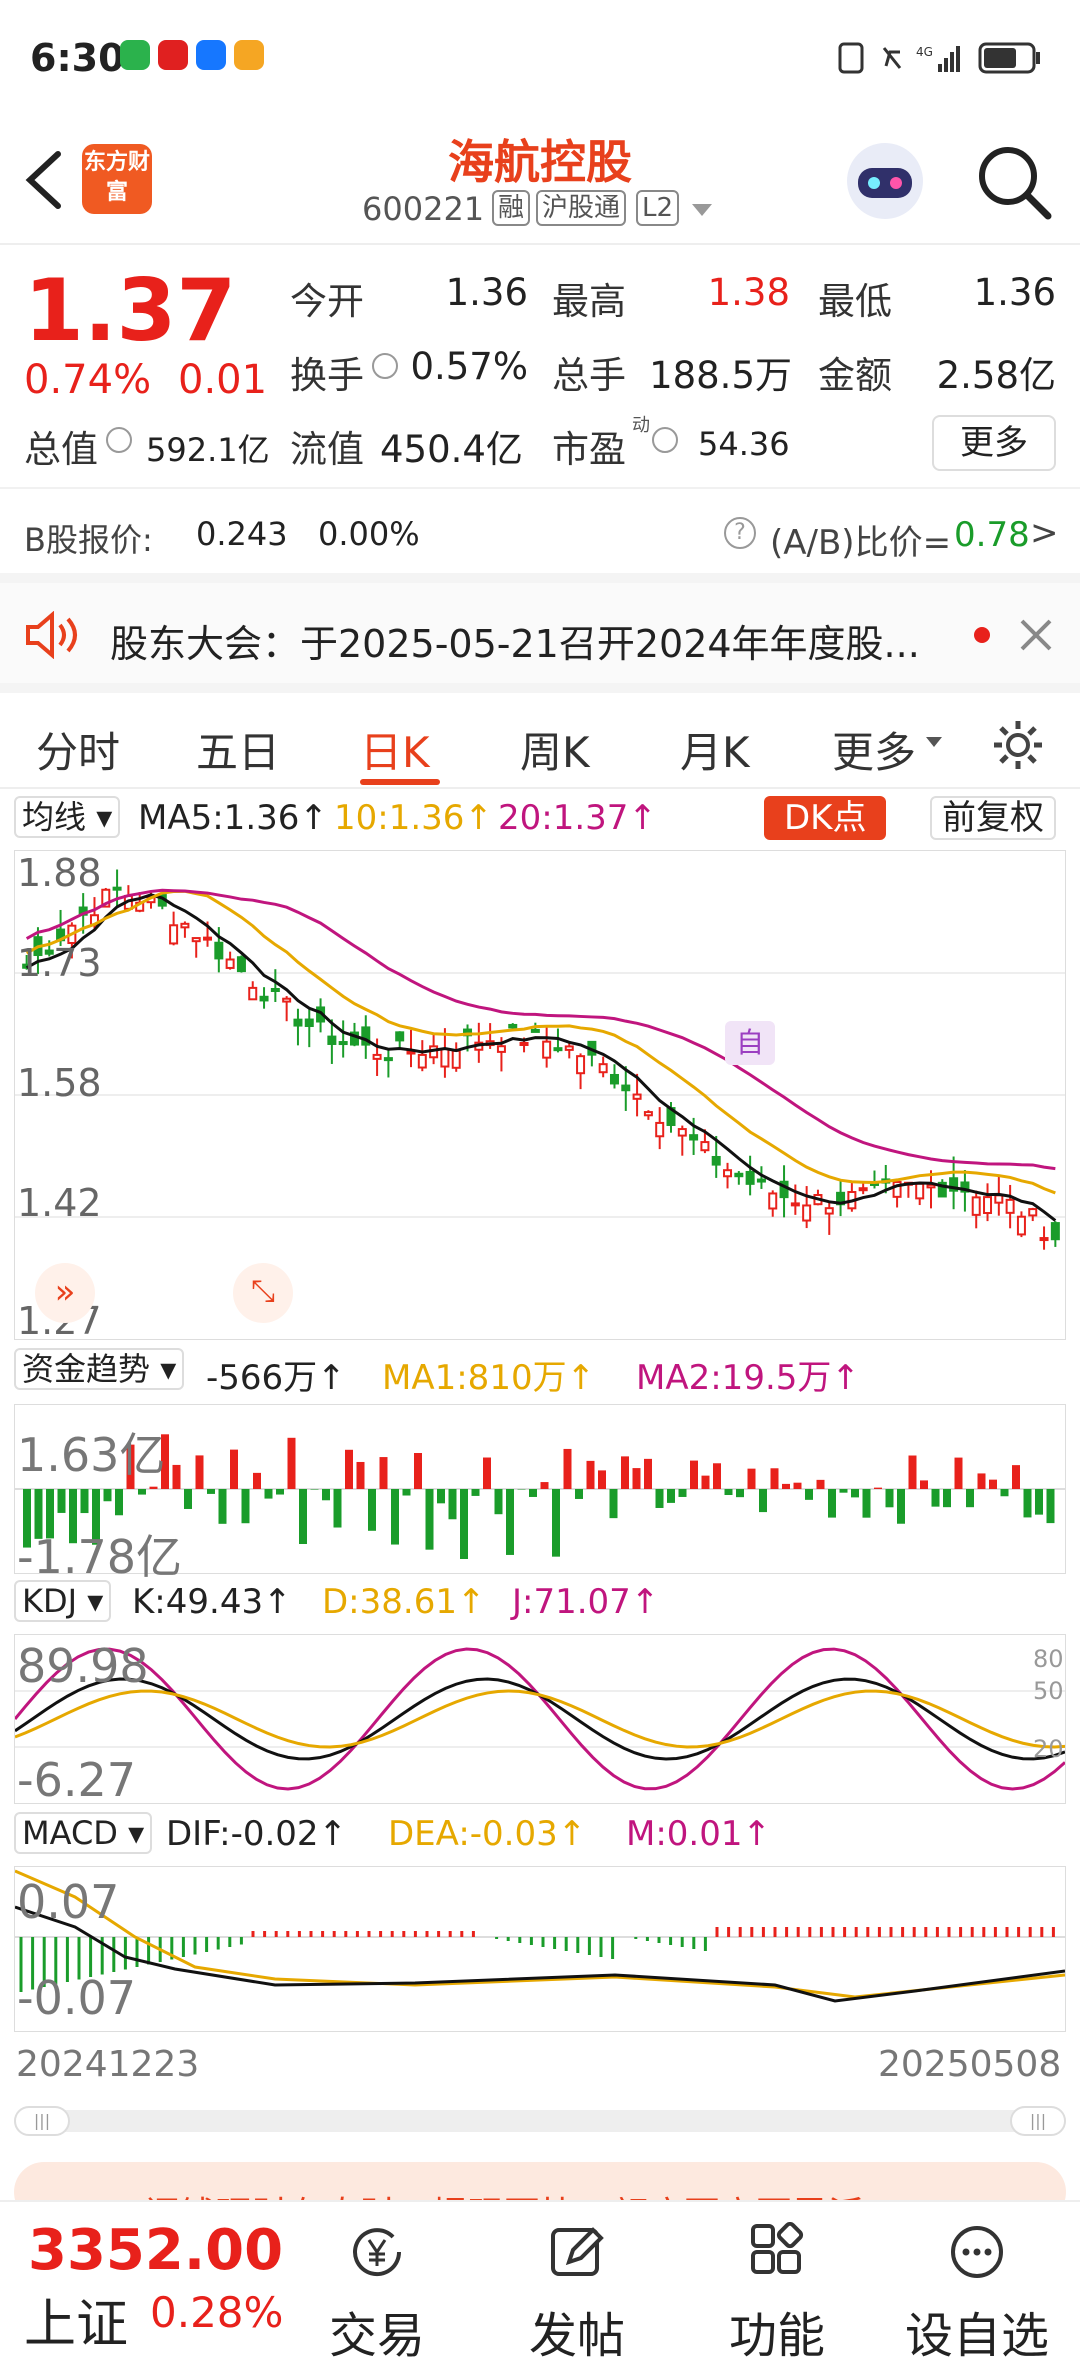 Image resolution: width=1080 pixels, height=2376 pixels. I want to click on chevron-right-icon: >, so click(1044, 533).